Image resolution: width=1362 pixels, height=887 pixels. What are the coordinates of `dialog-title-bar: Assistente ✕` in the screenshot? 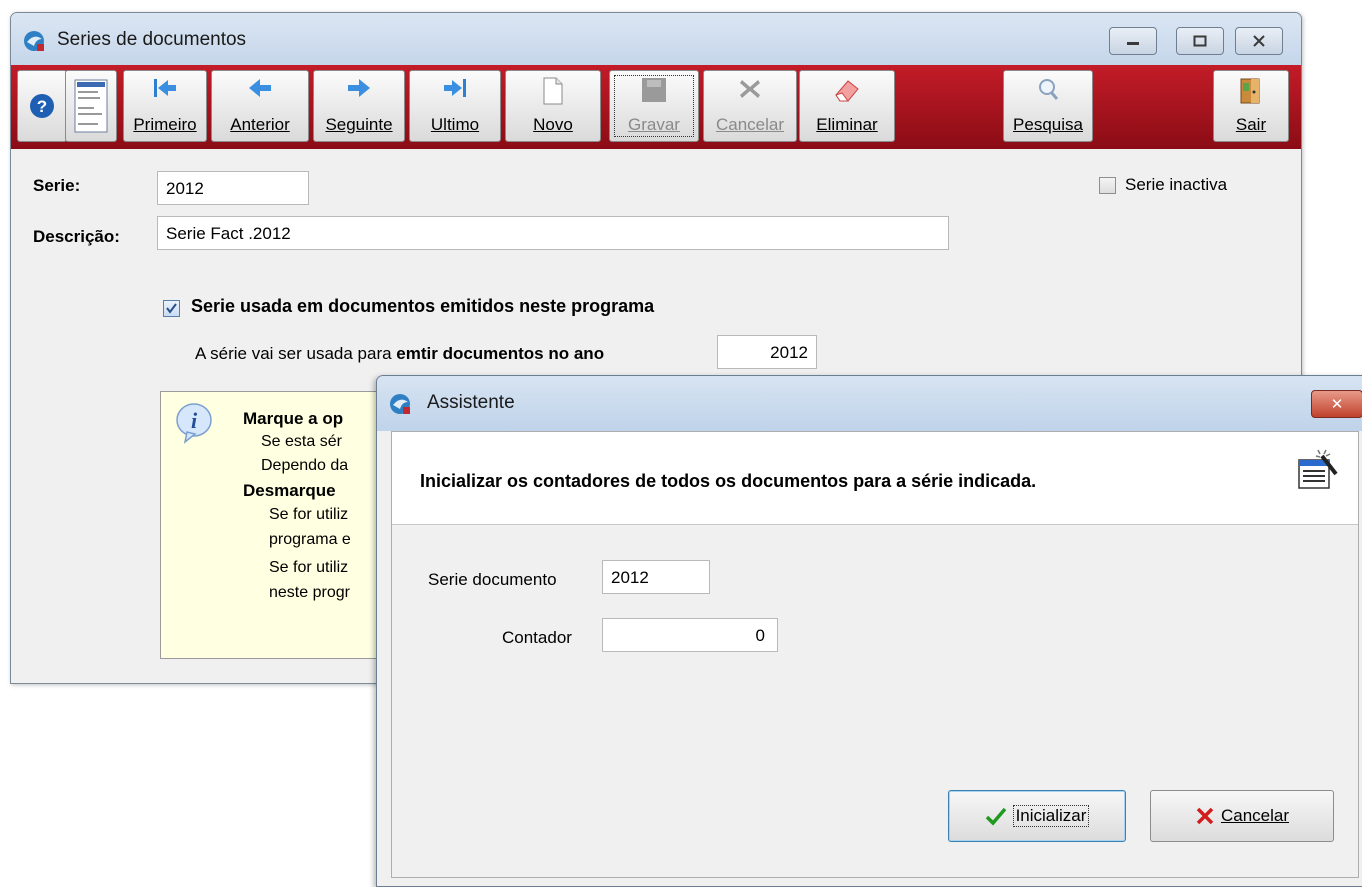 It's located at (869, 403).